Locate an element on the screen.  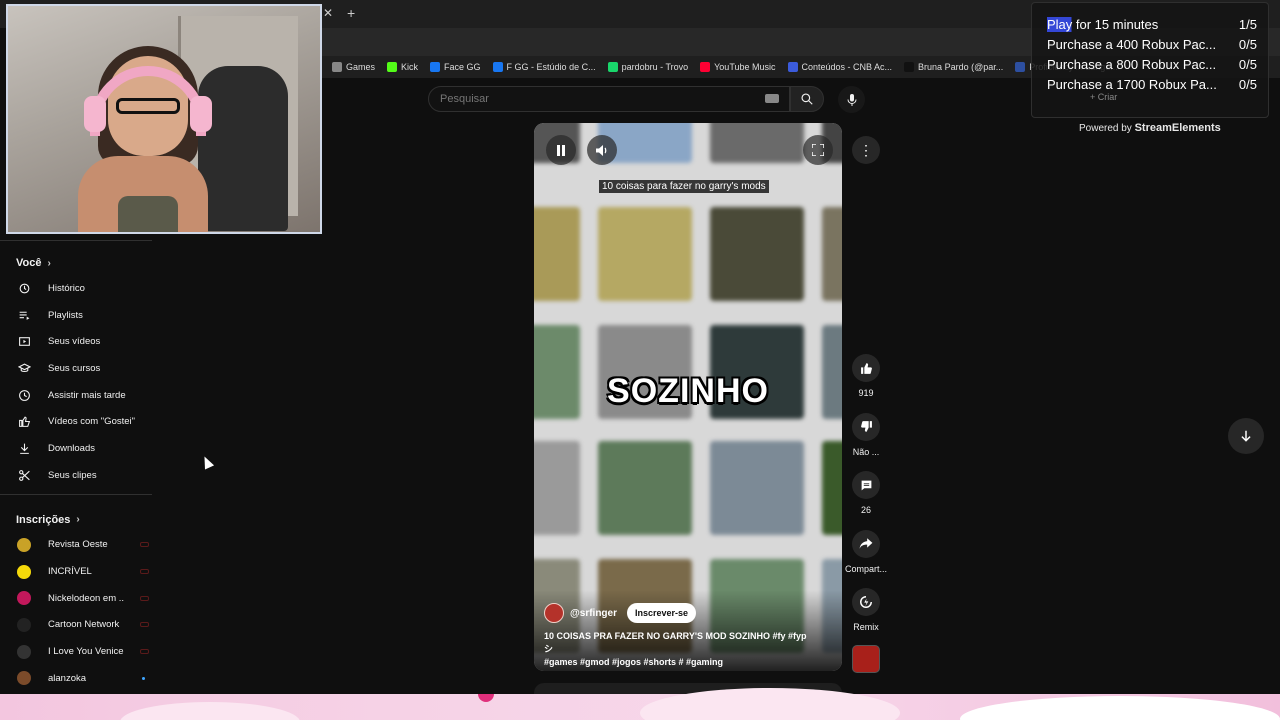
goal-row: Purchase a 1700 Robux Pa... 0/5 is located at coordinates (1152, 84).